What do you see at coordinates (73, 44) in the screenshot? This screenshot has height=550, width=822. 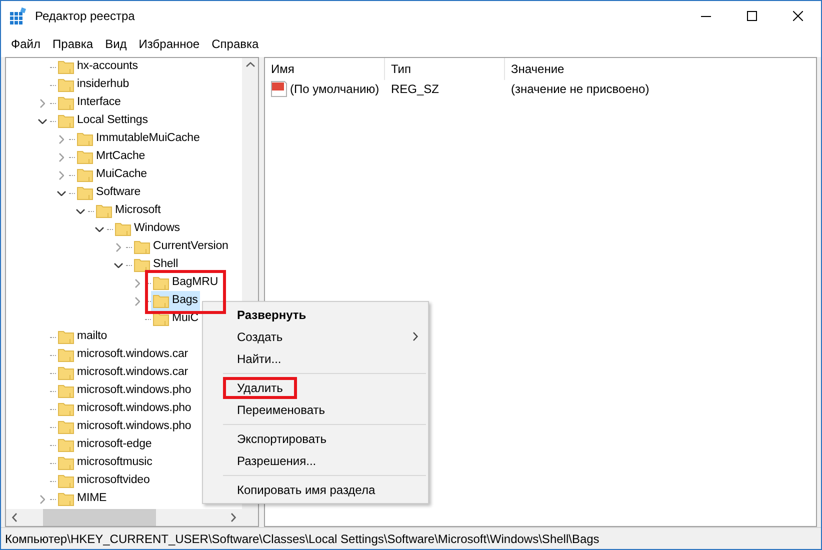 I see `menu-item: Правка` at bounding box center [73, 44].